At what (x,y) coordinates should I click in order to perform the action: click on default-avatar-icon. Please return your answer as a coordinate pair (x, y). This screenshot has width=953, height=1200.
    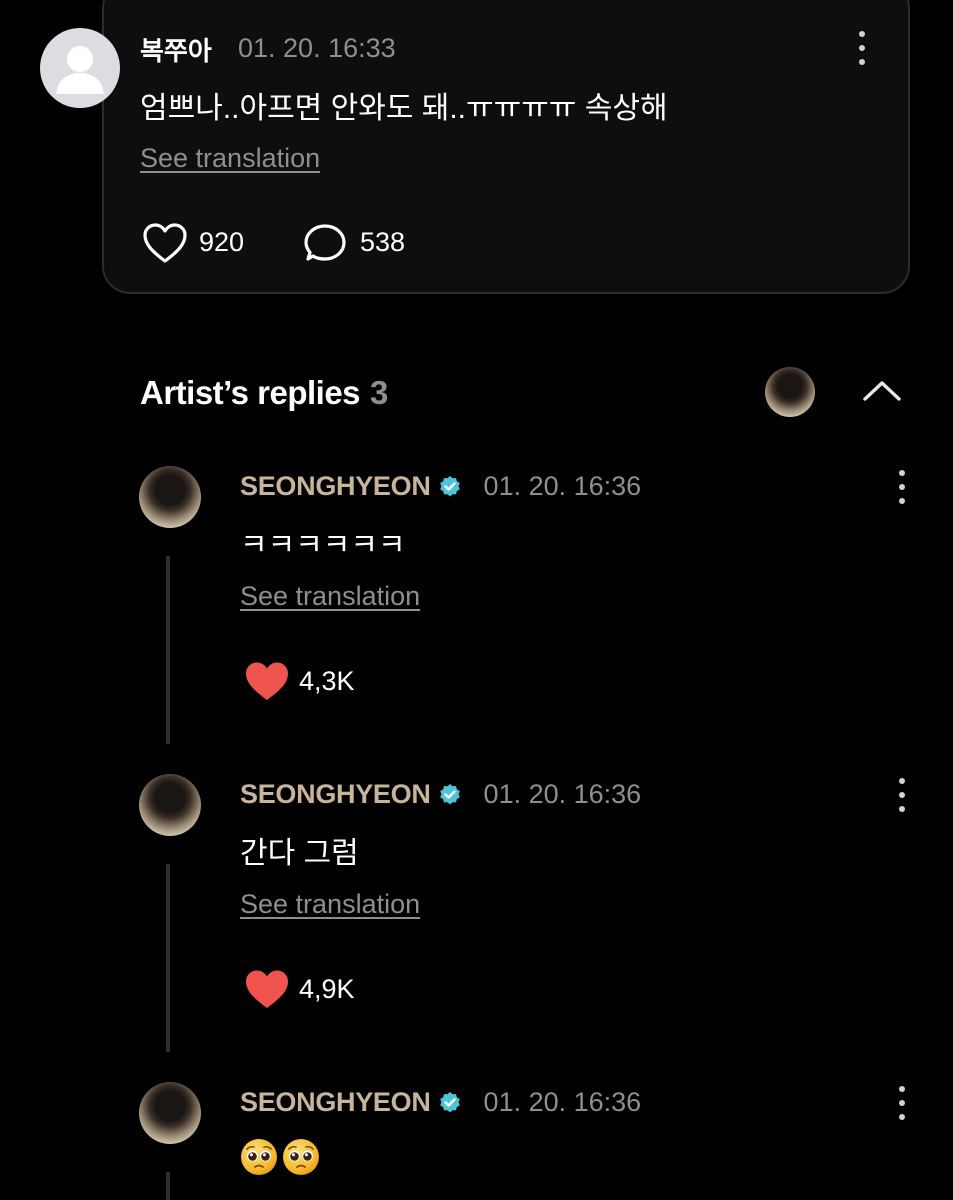
    Looking at the image, I should click on (80, 70).